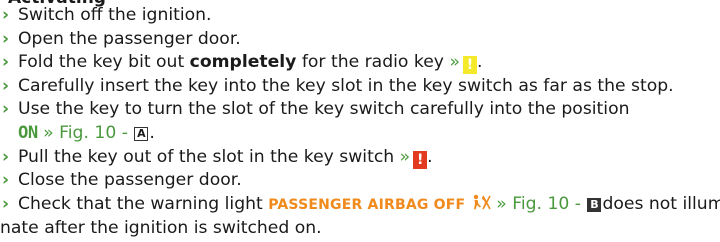 This screenshot has height=242, width=720. I want to click on step-text: Fold the key bit out, so click(104, 62).